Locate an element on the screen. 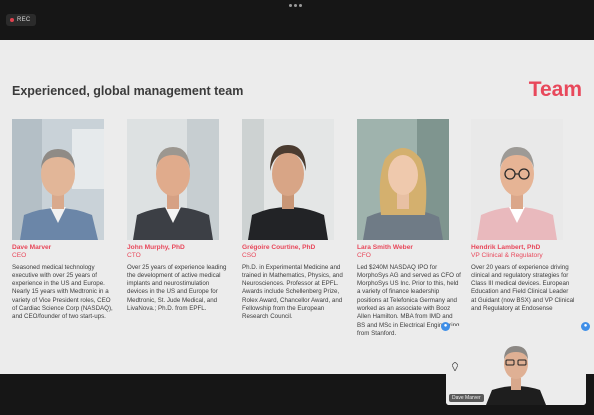 The height and width of the screenshot is (415, 594). member-role: CSO is located at coordinates (249, 255).